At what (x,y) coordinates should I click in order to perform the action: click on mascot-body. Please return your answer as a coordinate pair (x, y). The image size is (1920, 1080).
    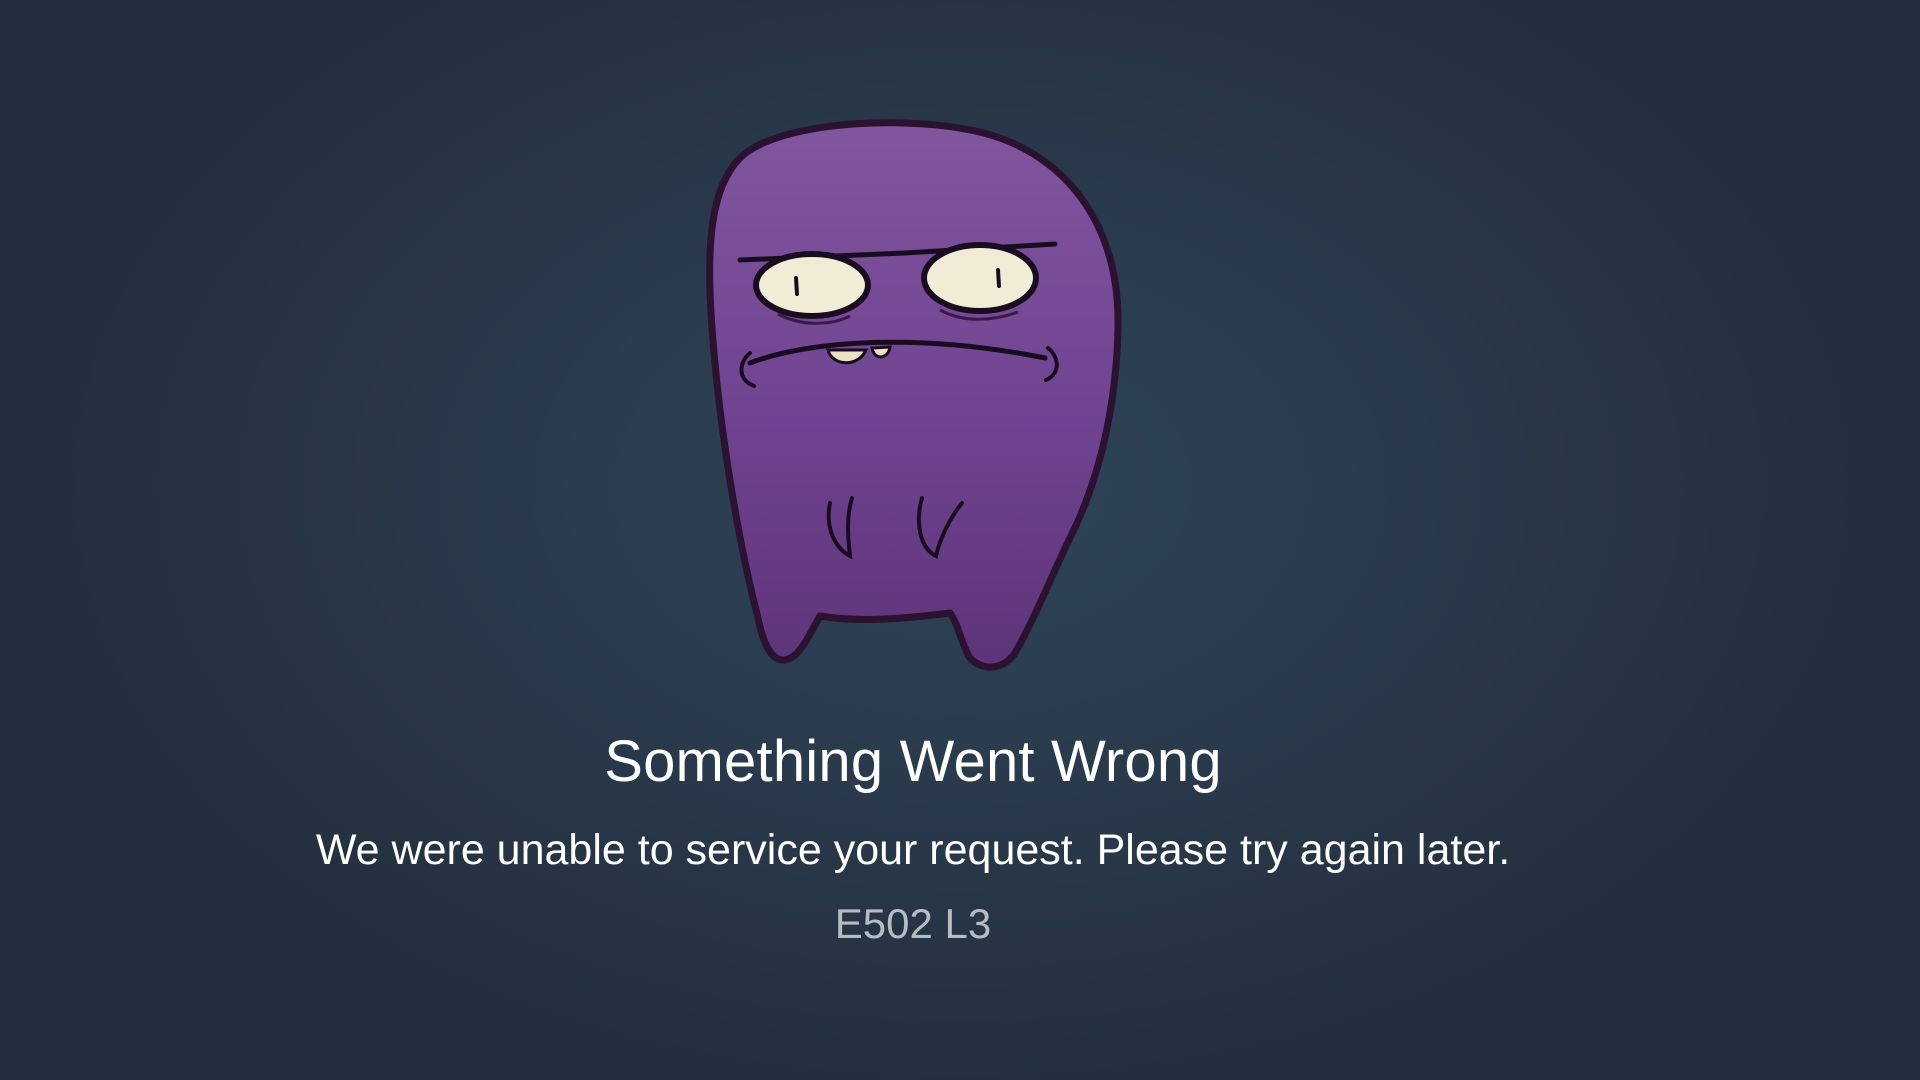
    Looking at the image, I should click on (914, 395).